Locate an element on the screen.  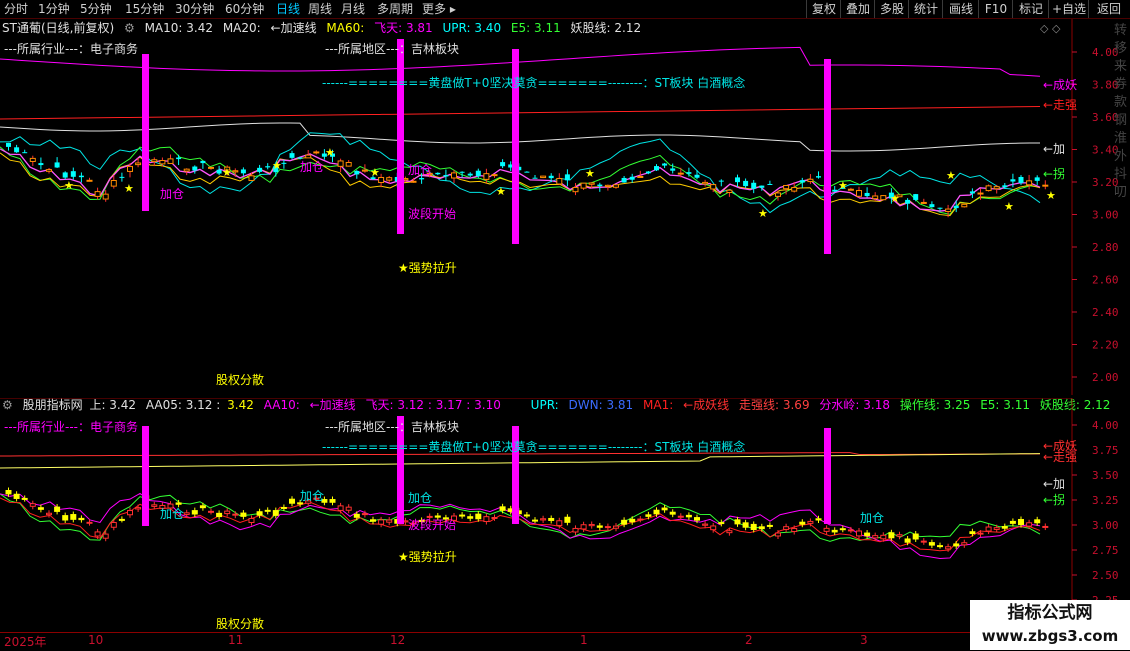
upr-line is located at coordinates (520, 173).